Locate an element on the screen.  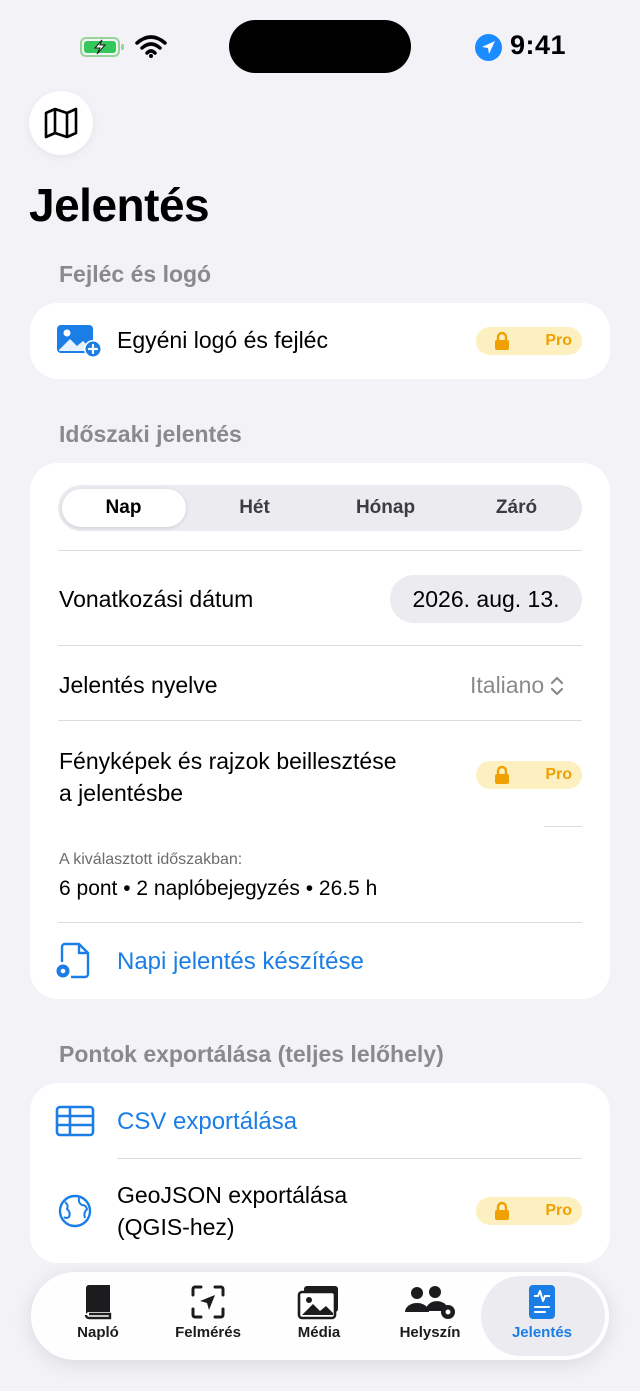
summary-caption: A kiválasztott időszakban: is located at coordinates (151, 859).